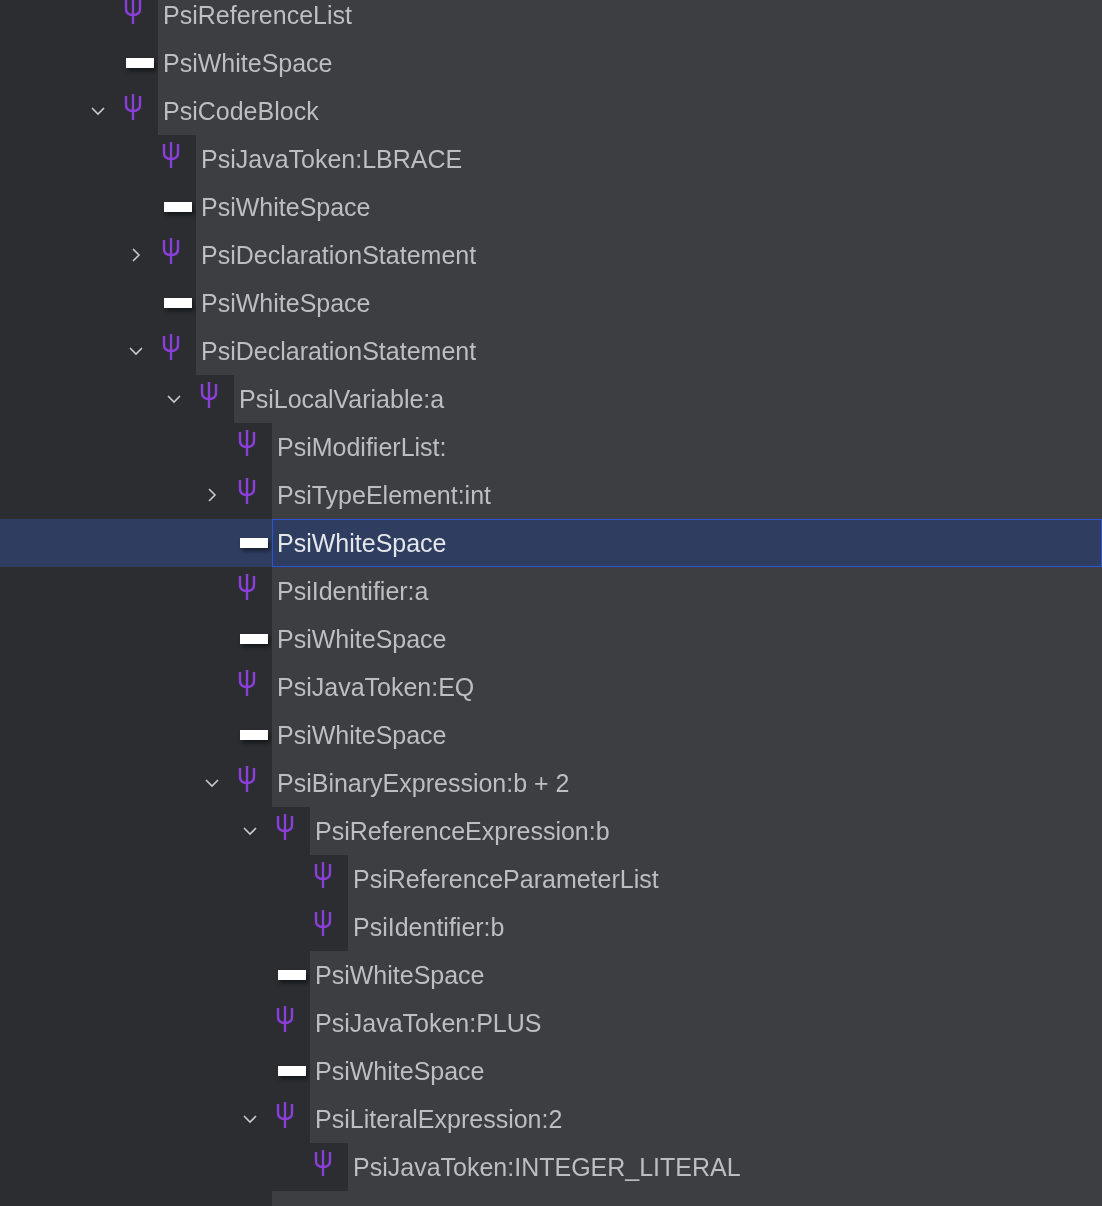  What do you see at coordinates (429, 927) in the screenshot?
I see `tree-node-label: PsiIdentifier:b` at bounding box center [429, 927].